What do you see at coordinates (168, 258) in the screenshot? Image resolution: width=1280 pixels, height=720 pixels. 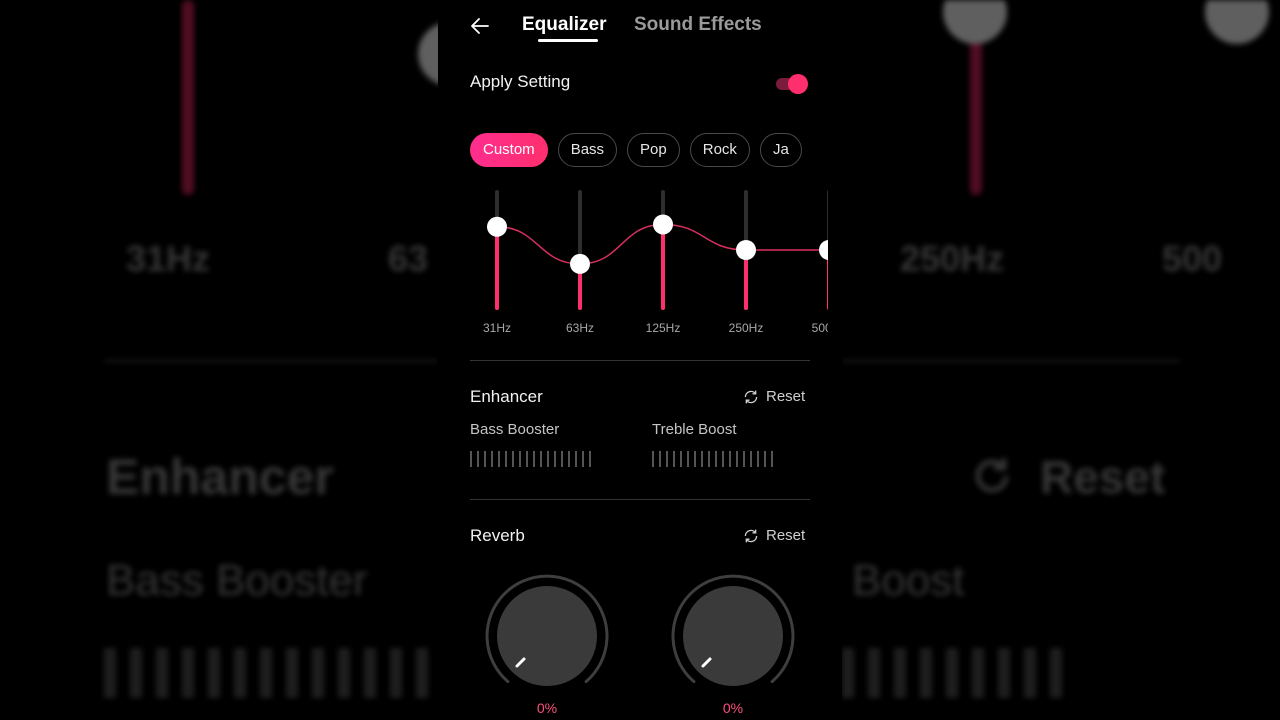 I see `bg-band-label: 31Hz` at bounding box center [168, 258].